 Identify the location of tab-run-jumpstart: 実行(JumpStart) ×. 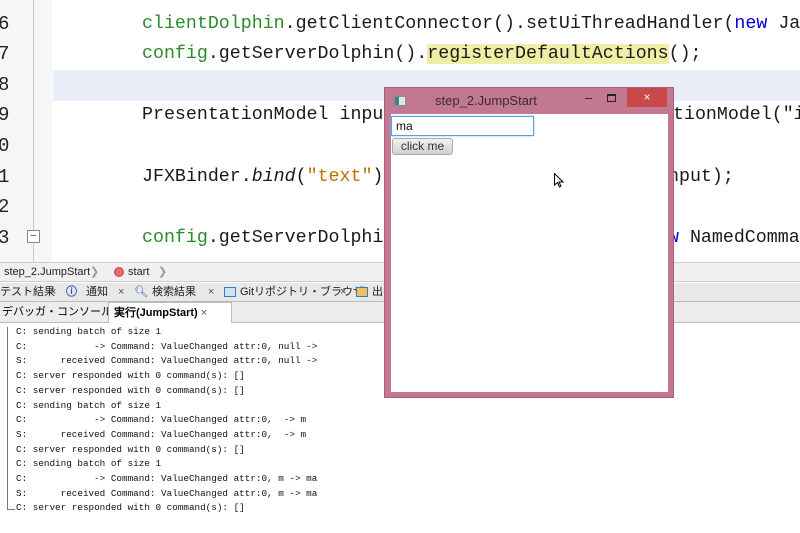
(170, 312).